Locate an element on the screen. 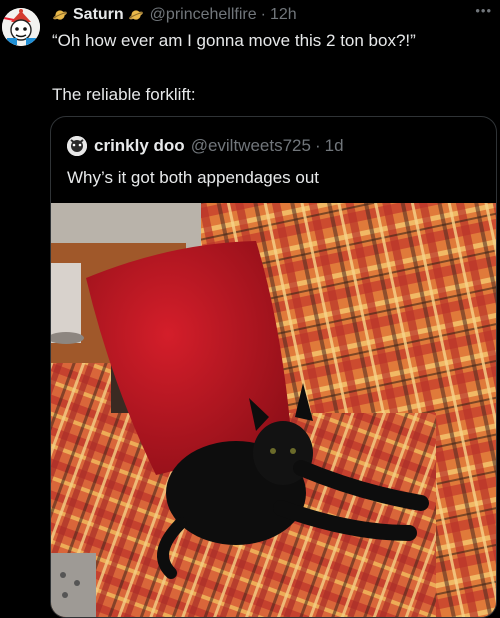 The image size is (500, 618). tweet-timestamp: 12h is located at coordinates (283, 15).